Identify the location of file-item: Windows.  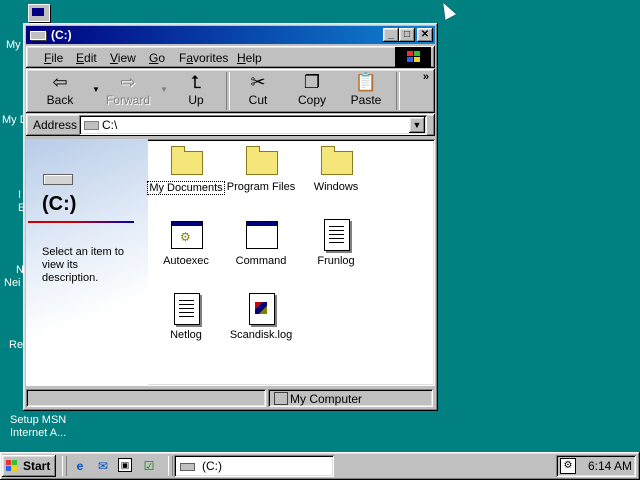
(336, 169).